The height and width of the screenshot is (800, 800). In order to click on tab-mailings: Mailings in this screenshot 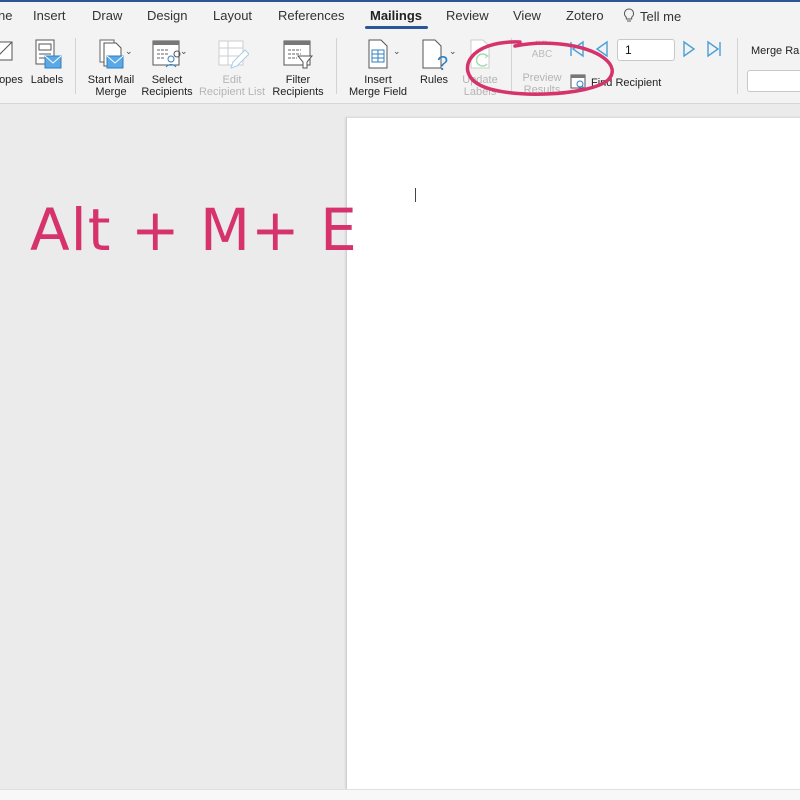, I will do `click(396, 15)`.